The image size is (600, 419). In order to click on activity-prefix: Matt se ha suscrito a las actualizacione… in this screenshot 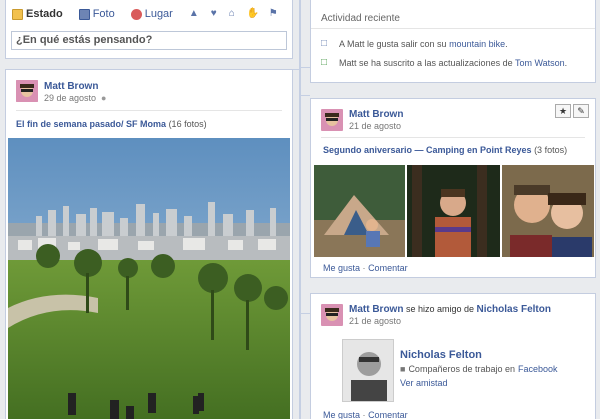, I will do `click(427, 62)`.